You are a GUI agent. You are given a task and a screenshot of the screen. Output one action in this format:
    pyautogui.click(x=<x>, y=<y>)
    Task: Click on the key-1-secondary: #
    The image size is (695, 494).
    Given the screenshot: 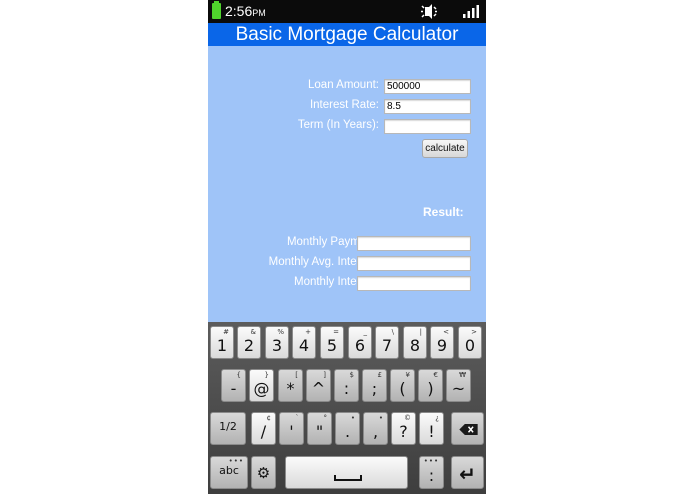 What is the action you would take?
    pyautogui.click(x=226, y=332)
    